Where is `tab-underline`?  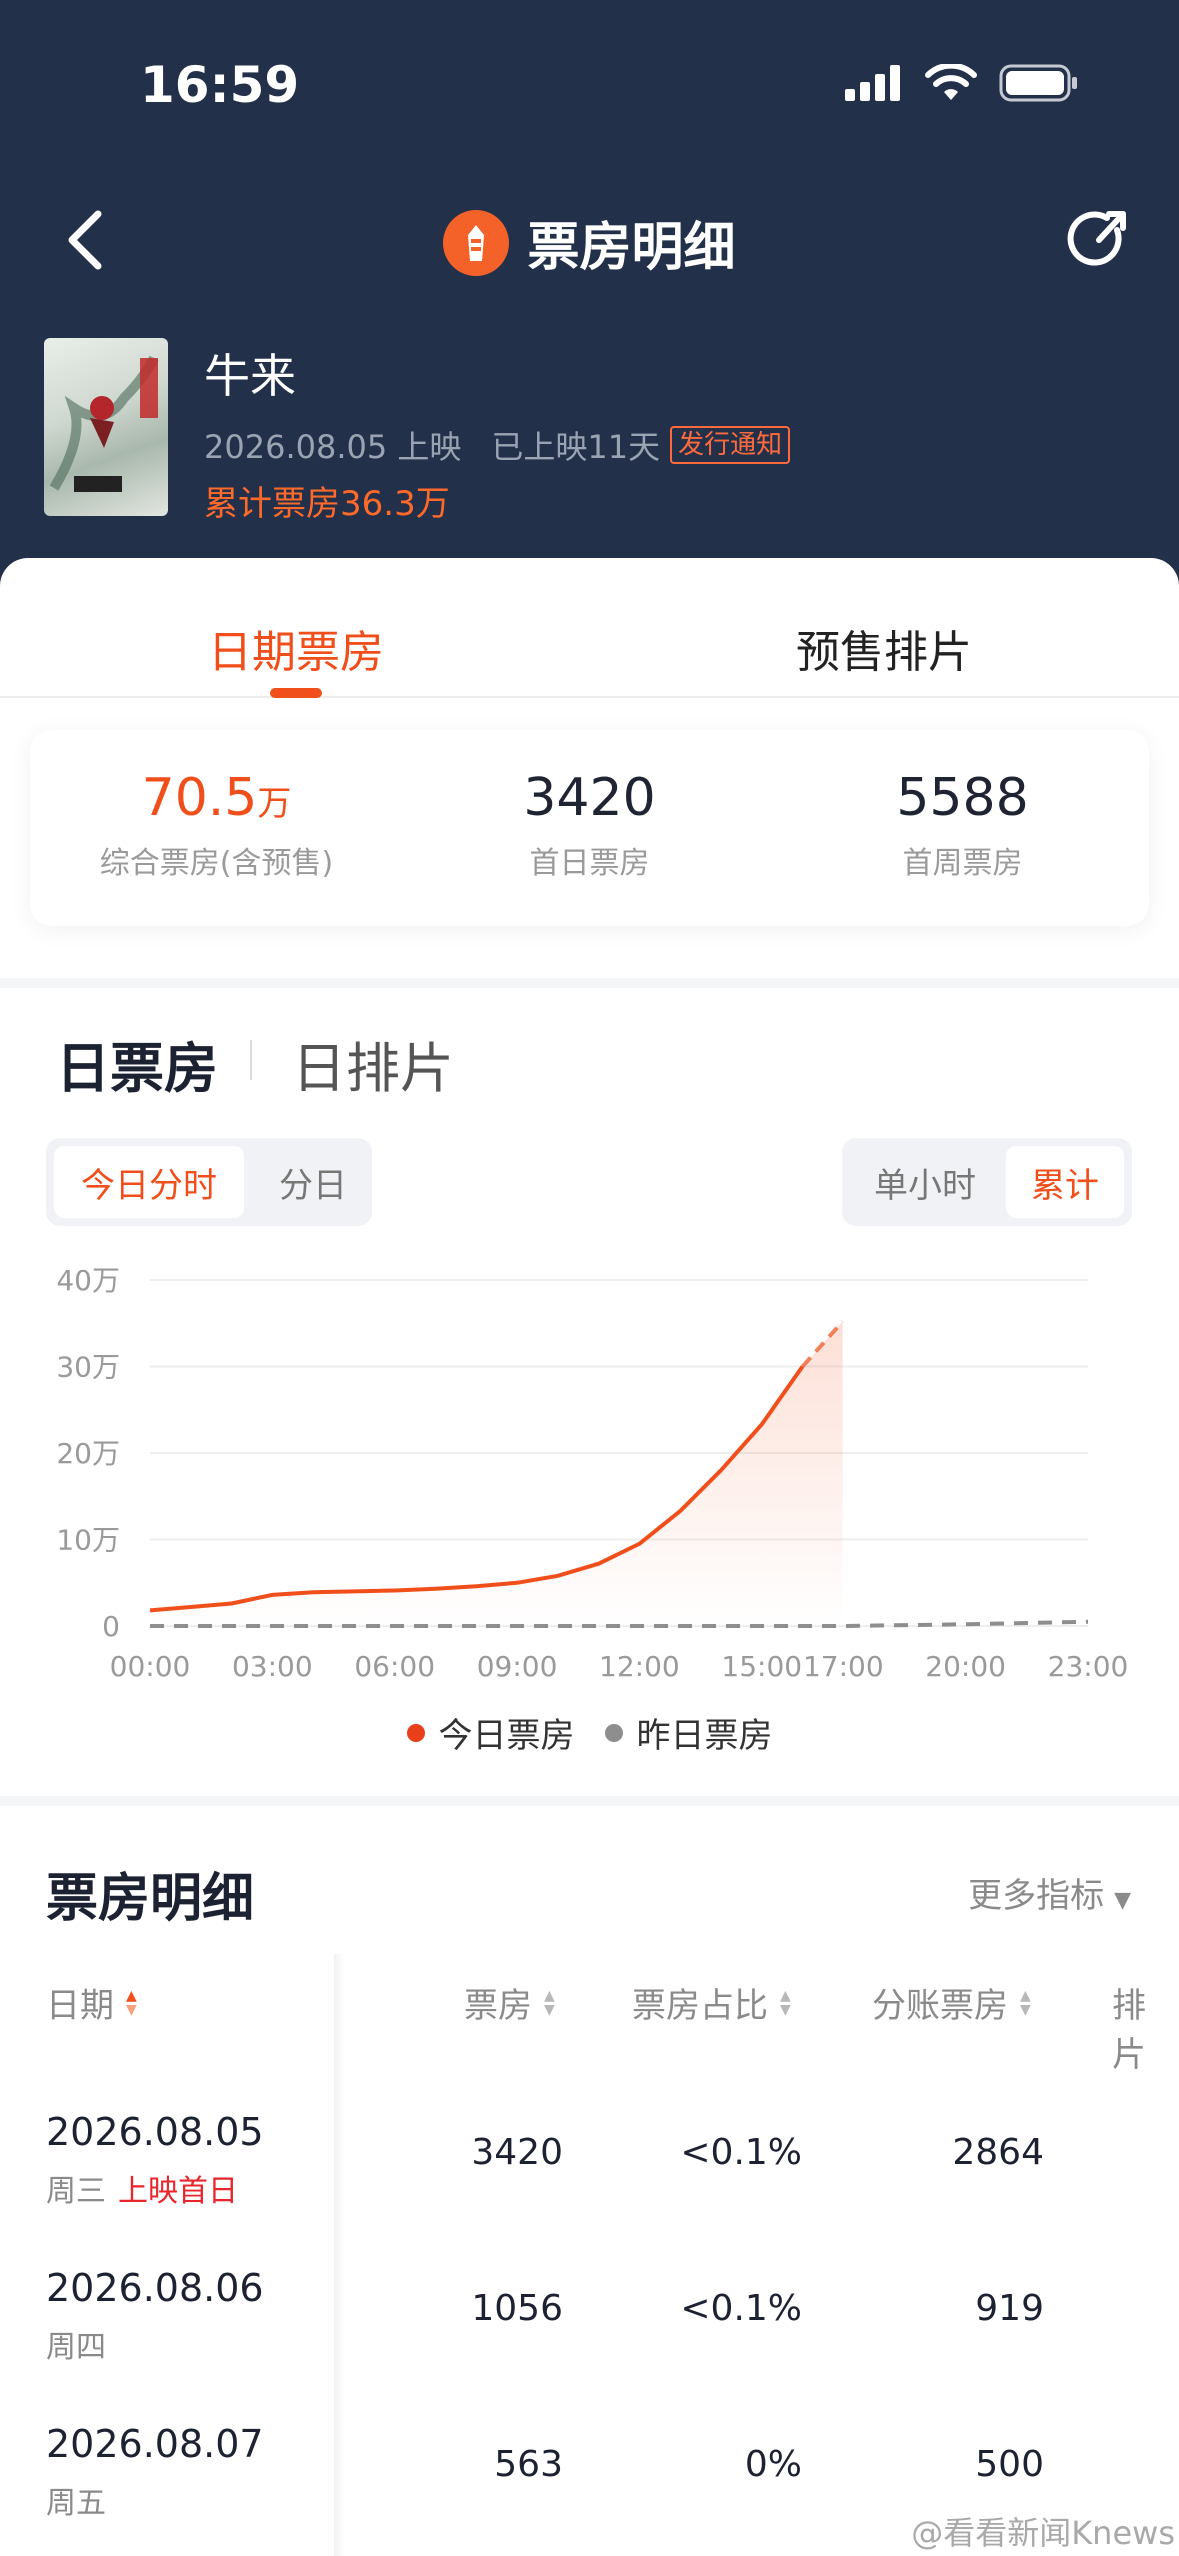
tab-underline is located at coordinates (296, 693).